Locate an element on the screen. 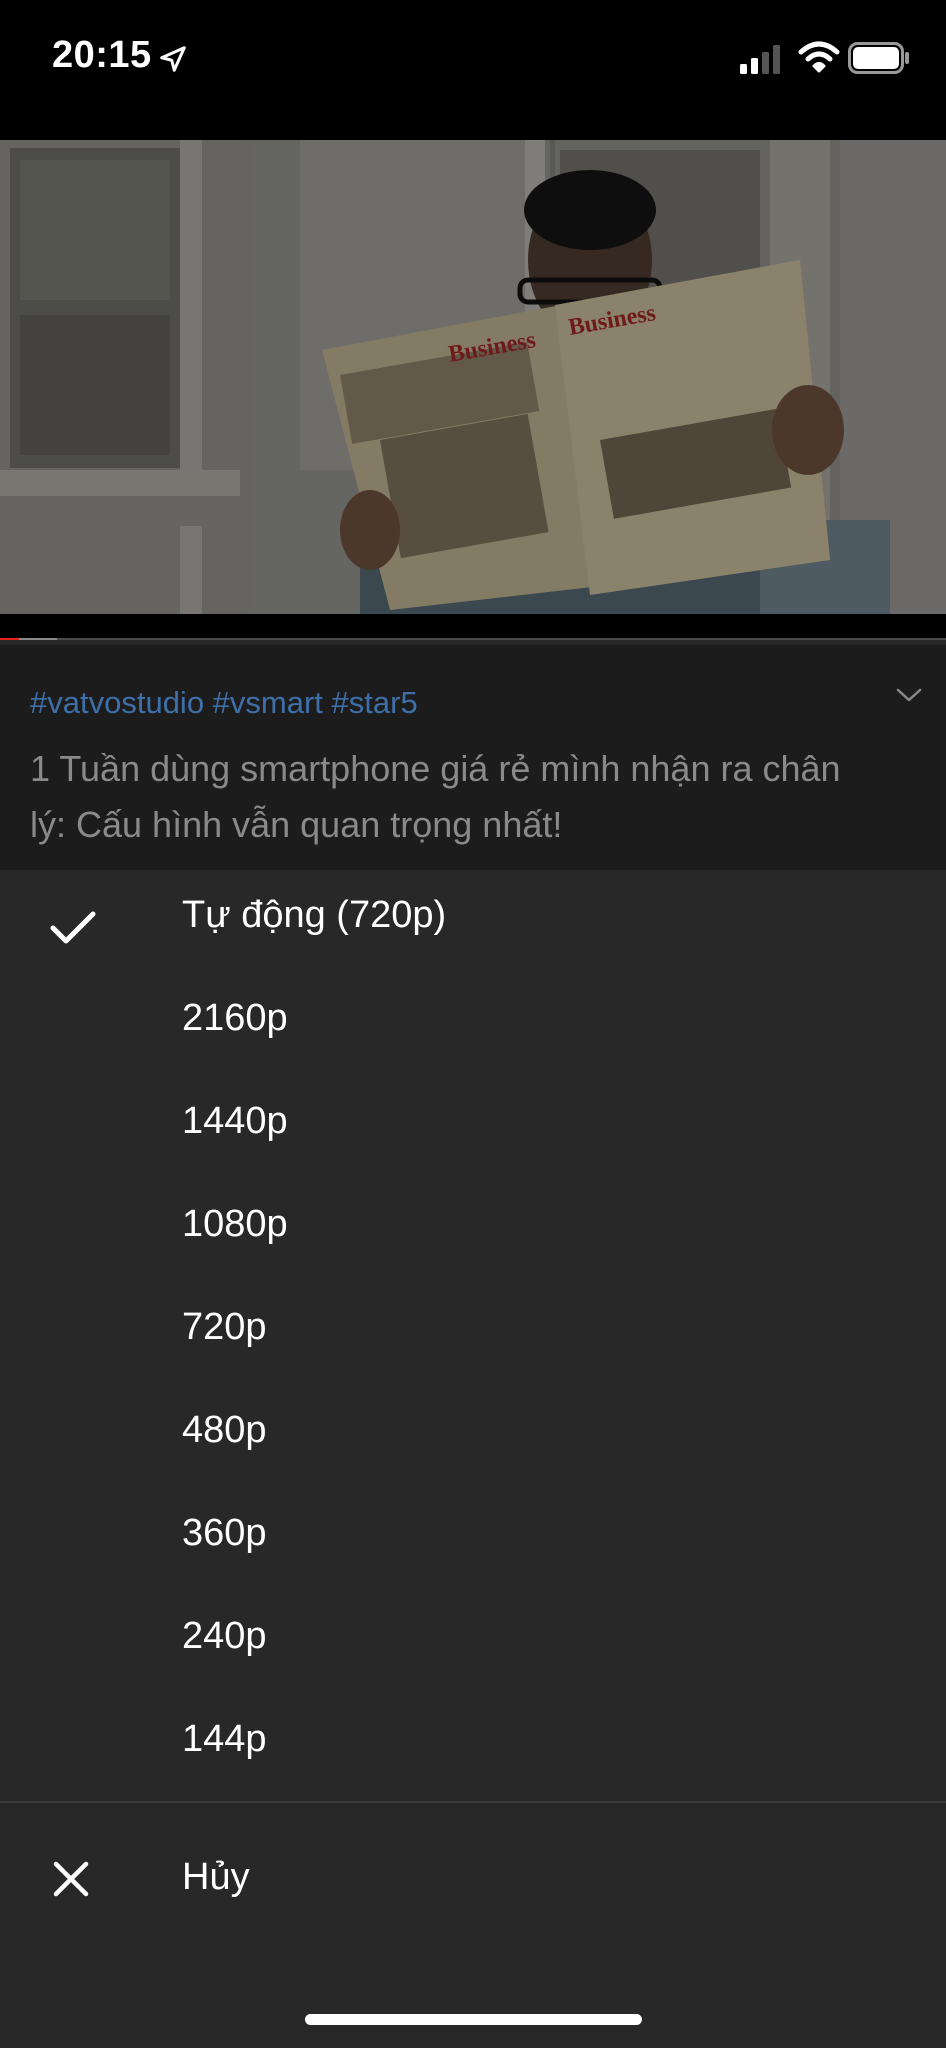 The image size is (946, 2048). quality-option-label: 720p is located at coordinates (224, 1327).